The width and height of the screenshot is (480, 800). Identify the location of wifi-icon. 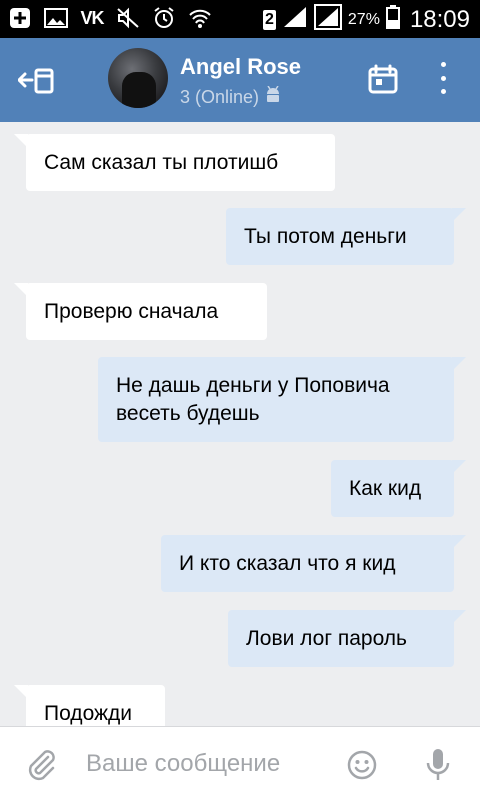
(200, 18).